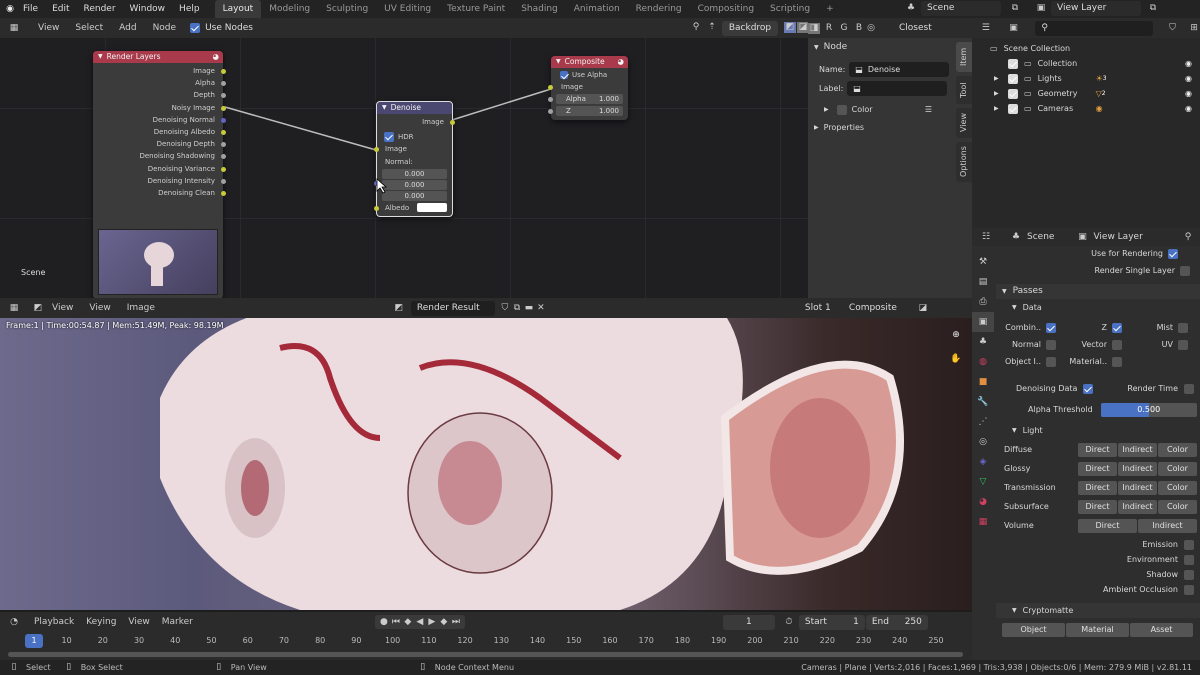  Describe the element at coordinates (414, 108) in the screenshot. I see `denoise-node-header: ▼ Denoise` at that location.